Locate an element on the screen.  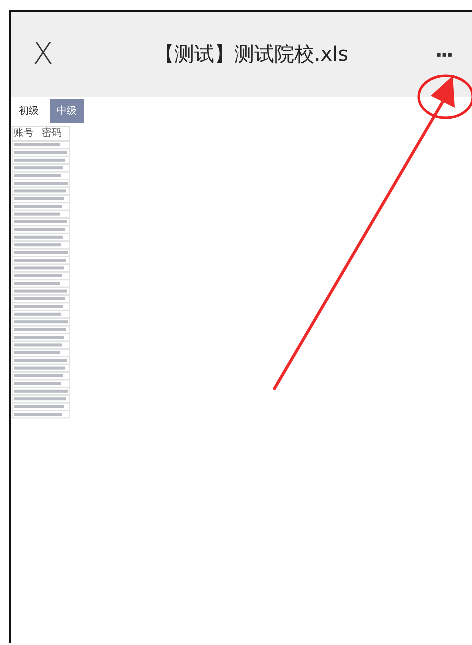
more-icon: ··· is located at coordinates (443, 54).